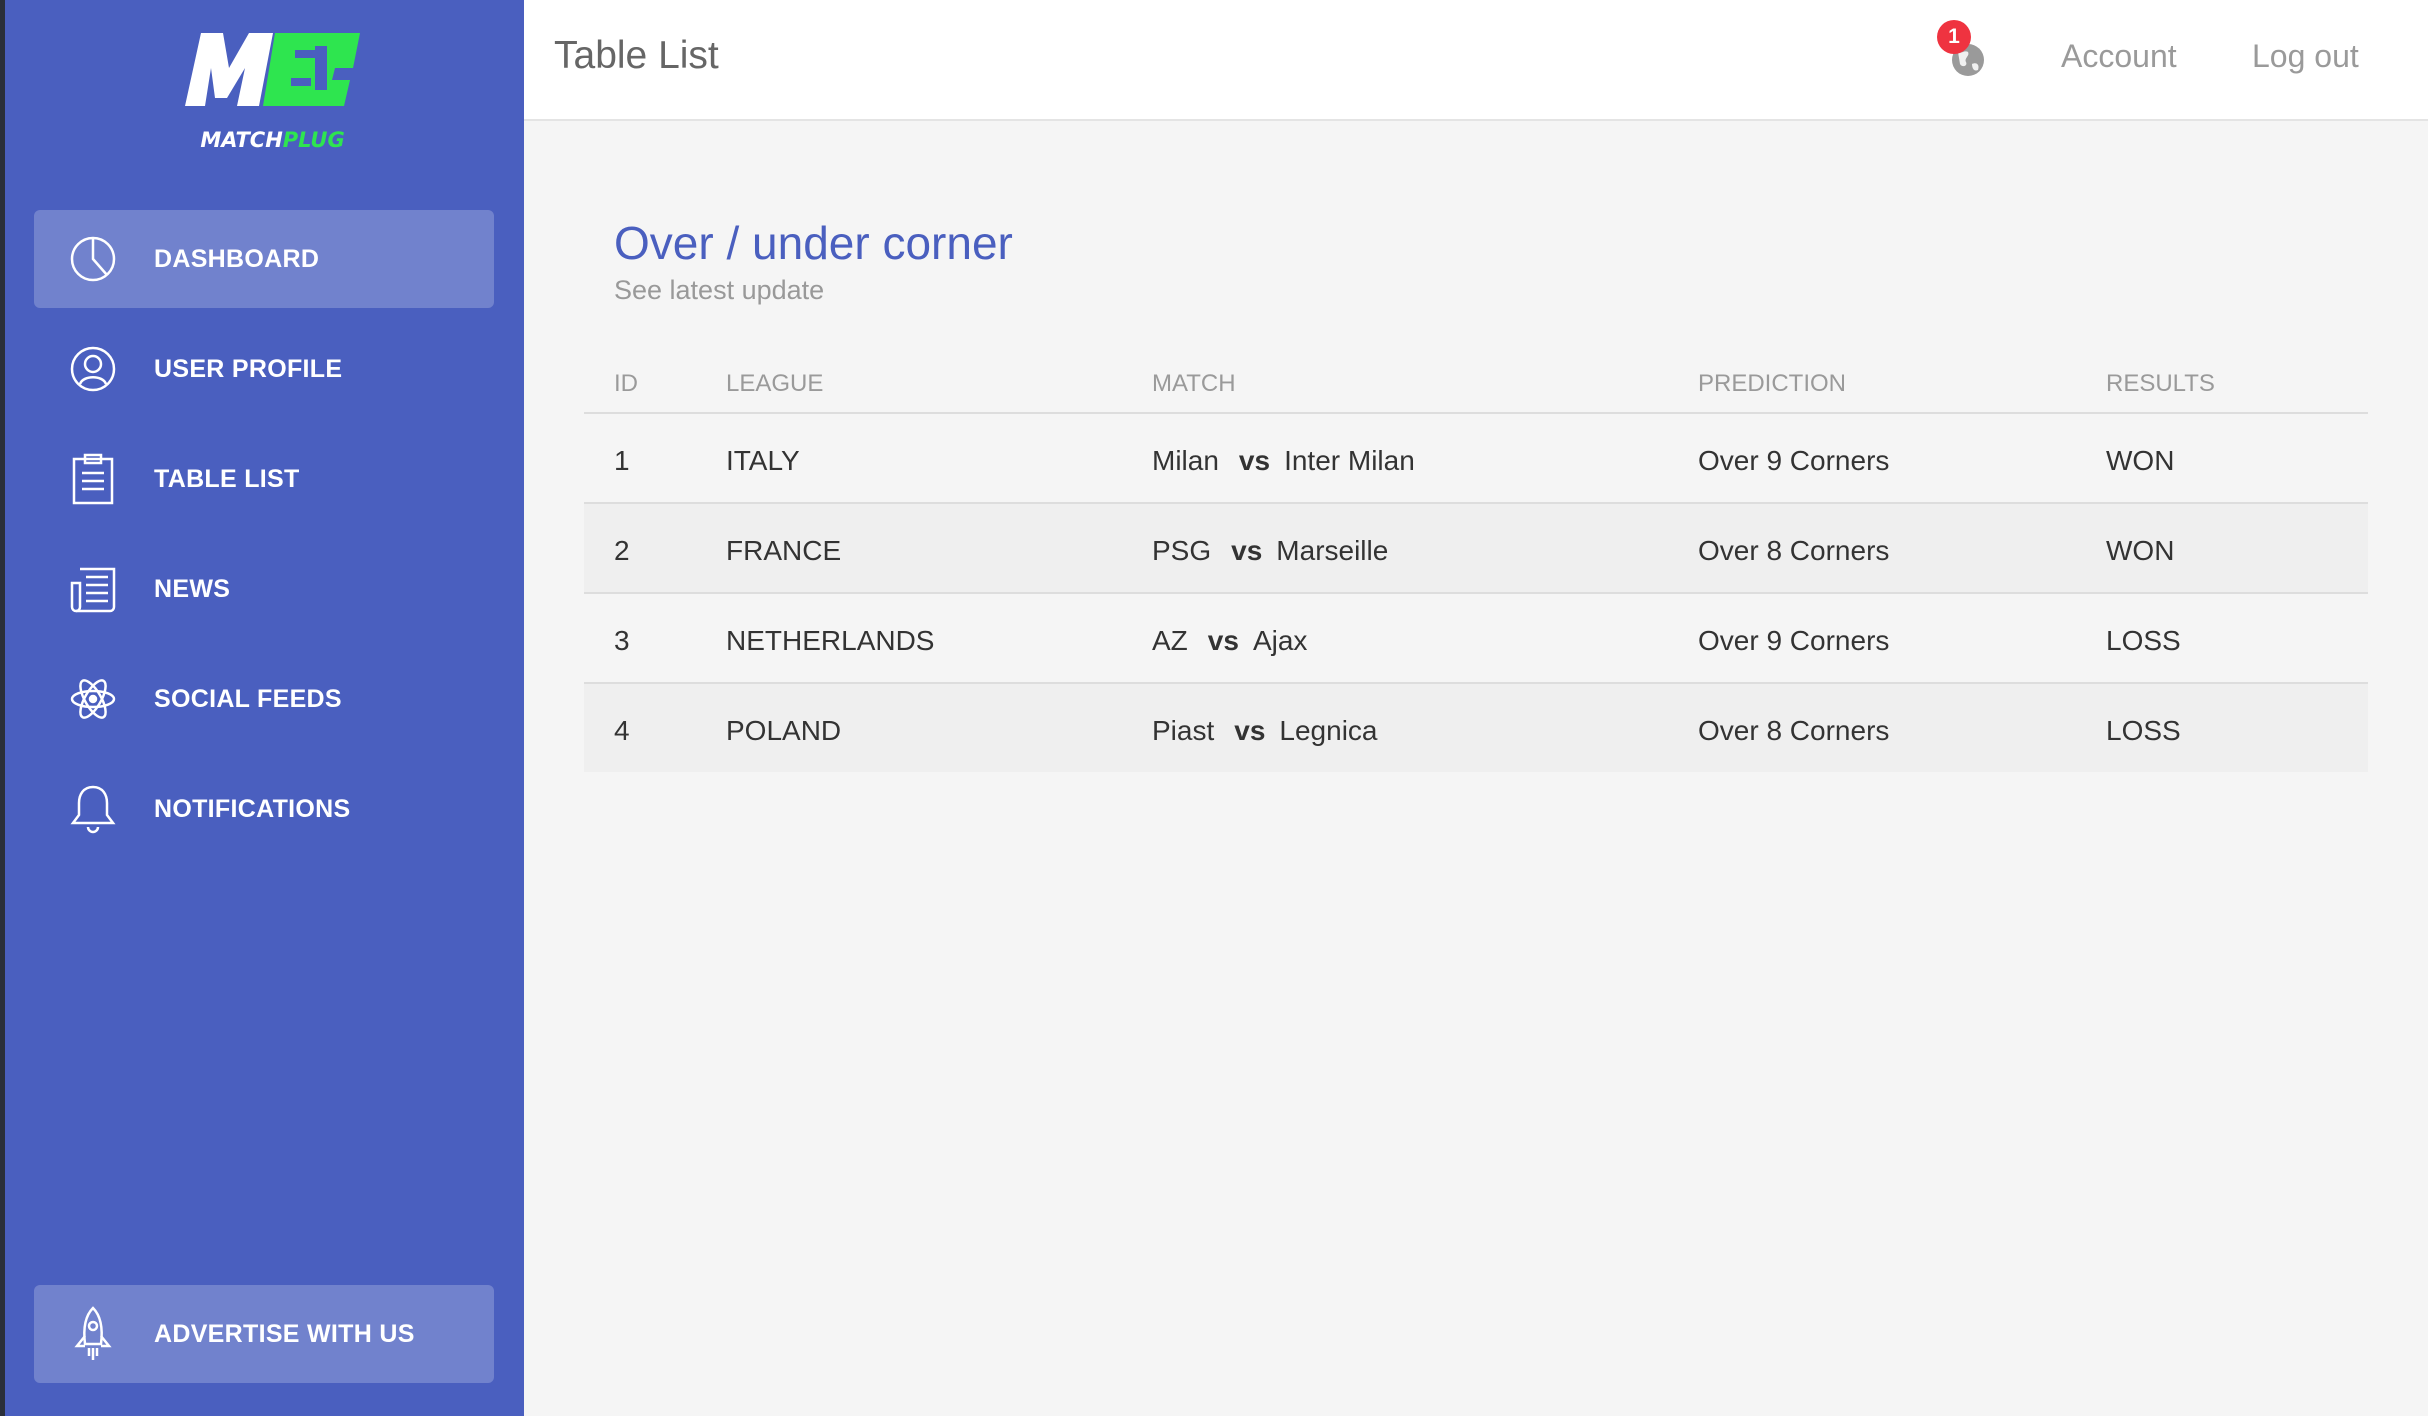  I want to click on cell-match: AZ vs Ajax, so click(1229, 641).